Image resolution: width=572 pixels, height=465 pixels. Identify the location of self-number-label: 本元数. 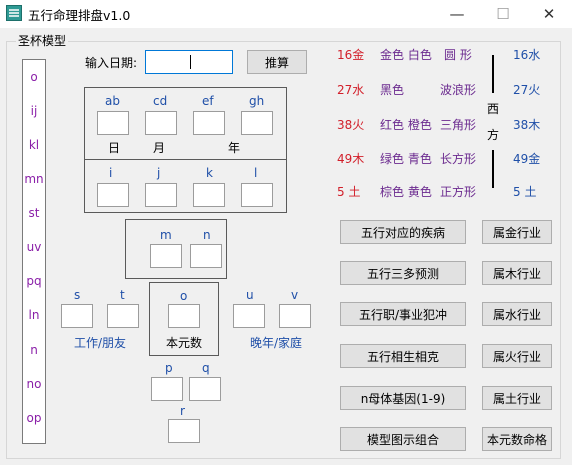
(184, 343).